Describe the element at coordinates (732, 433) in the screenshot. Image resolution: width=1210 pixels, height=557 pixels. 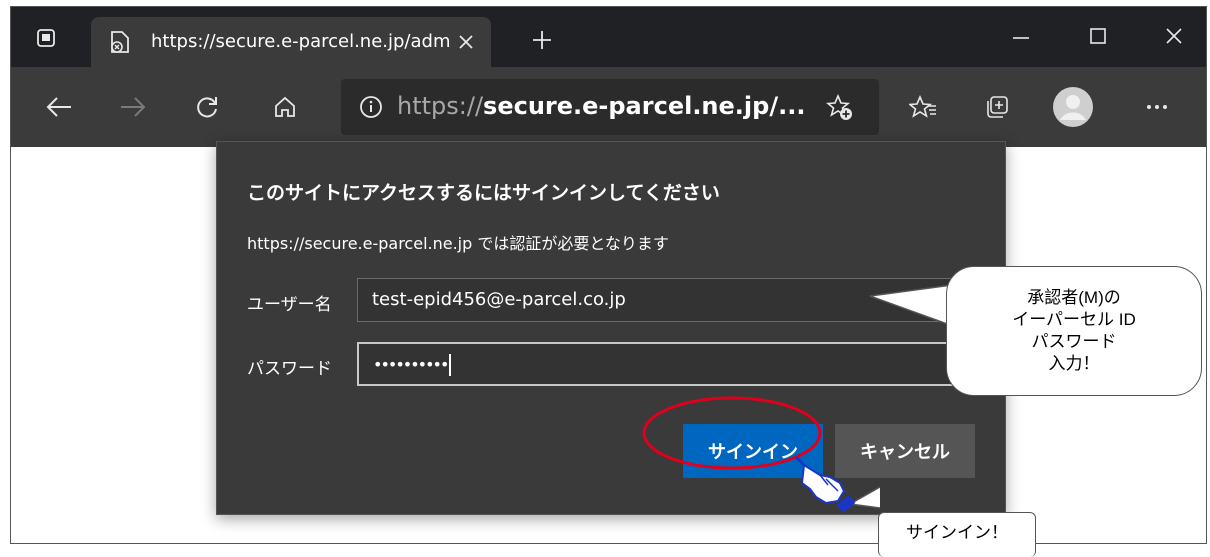
I see `signin-highlight-ellipse` at that location.